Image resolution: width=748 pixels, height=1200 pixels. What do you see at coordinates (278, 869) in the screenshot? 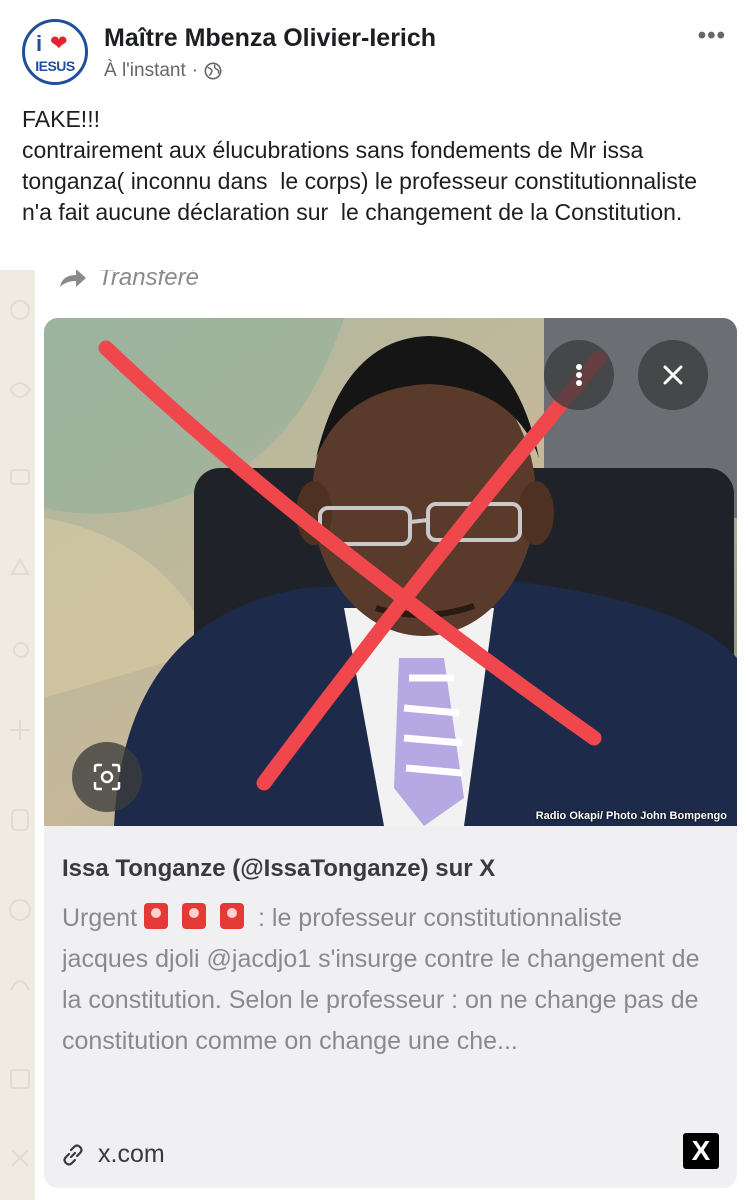
I see `preview-title: Issa Tonganze (@IssaTonganze) sur X` at bounding box center [278, 869].